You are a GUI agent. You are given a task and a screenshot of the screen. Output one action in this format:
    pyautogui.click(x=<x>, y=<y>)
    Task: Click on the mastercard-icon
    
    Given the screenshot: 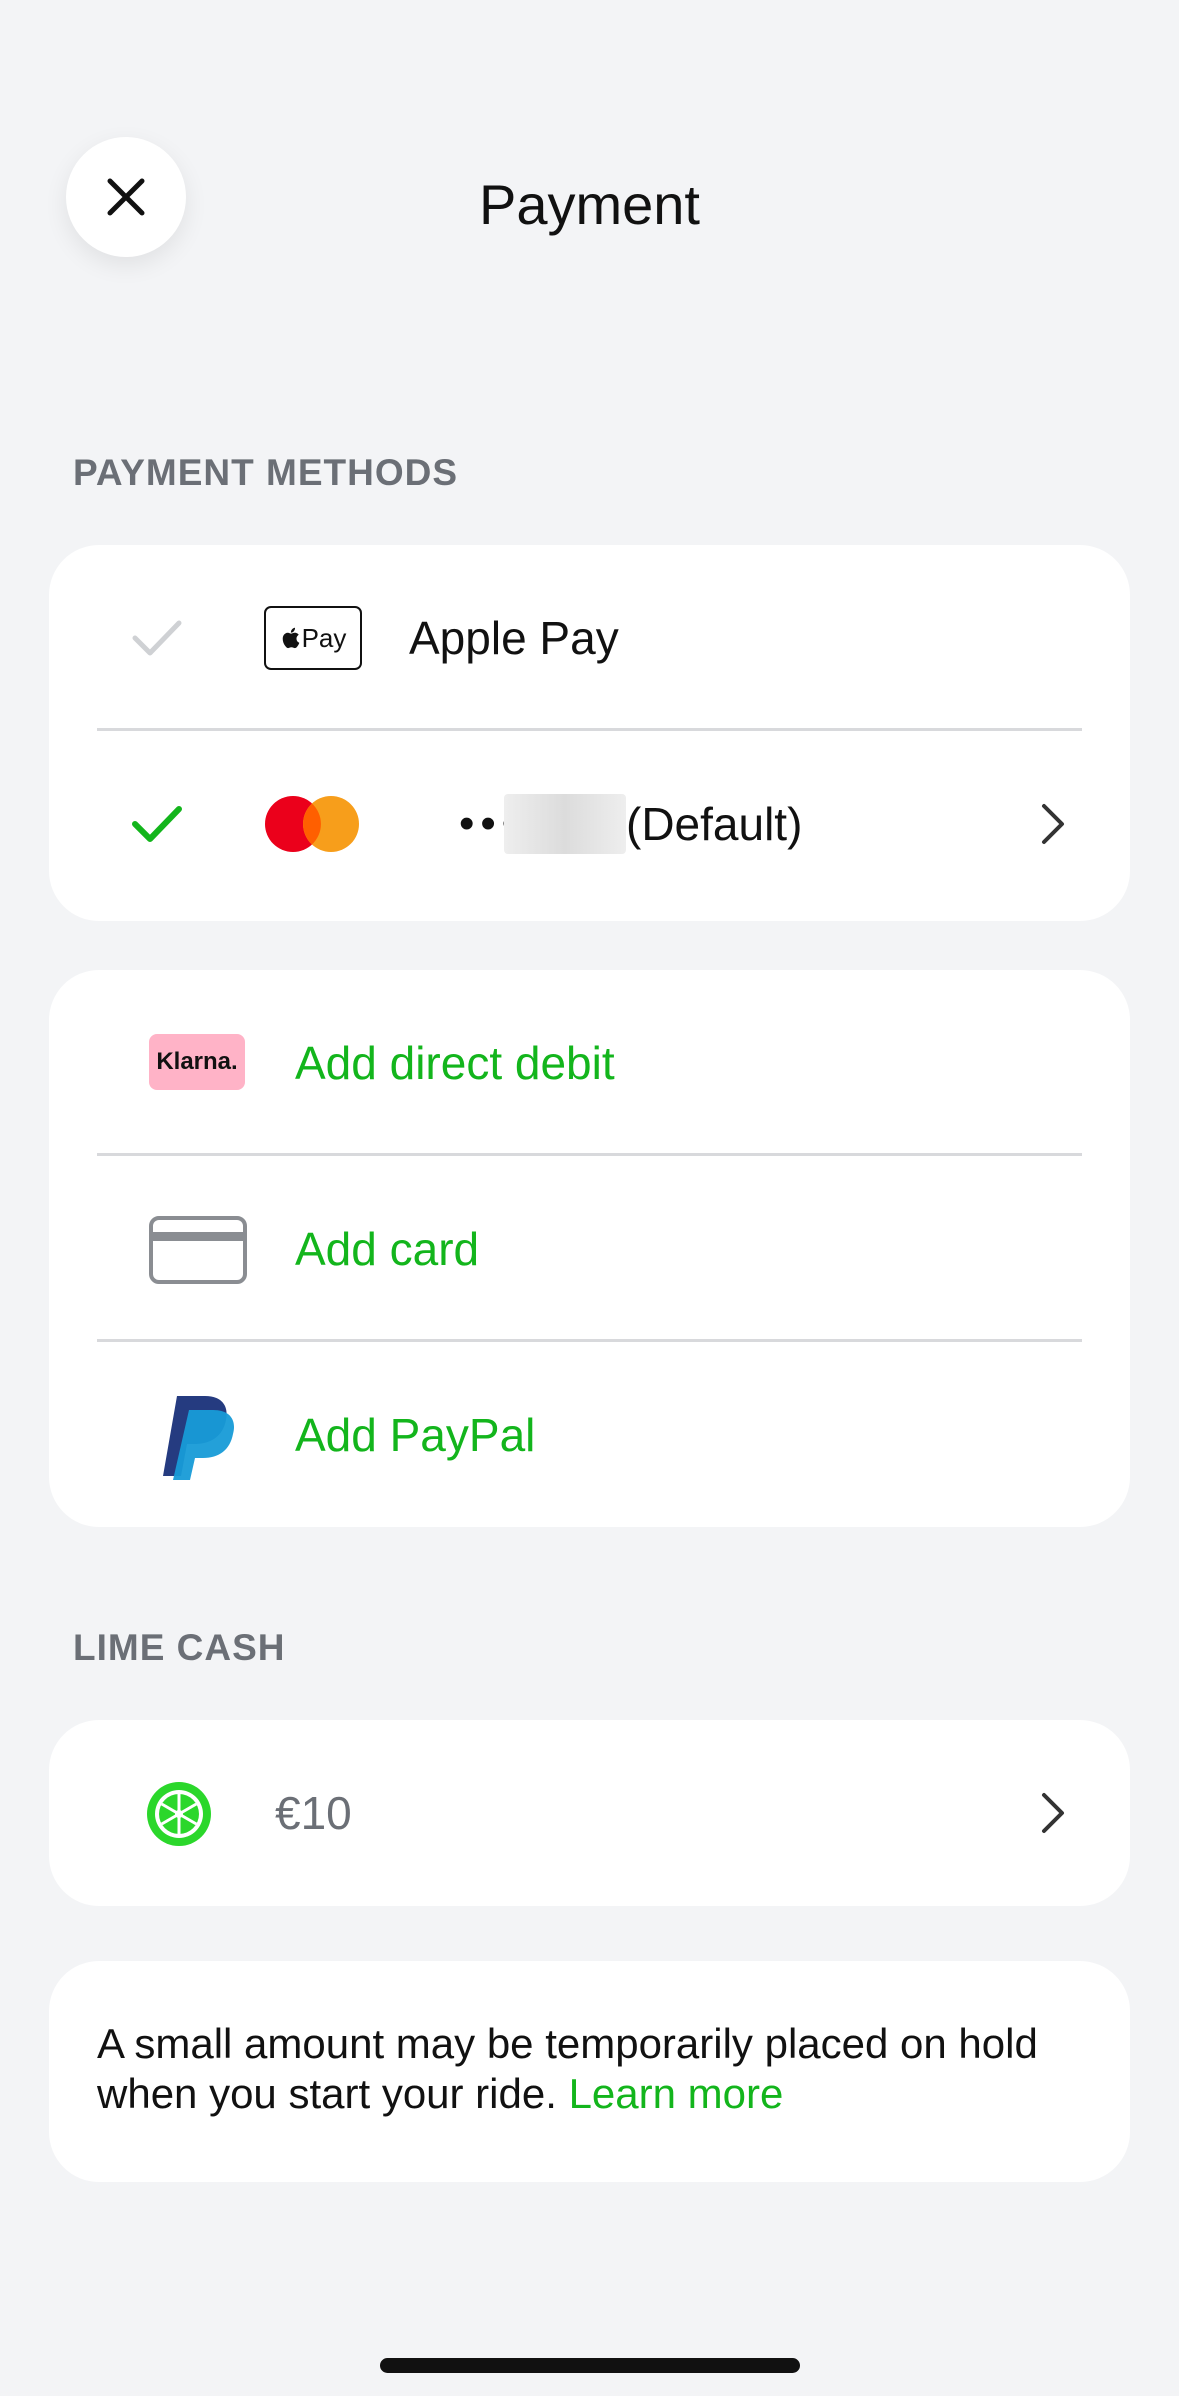 What is the action you would take?
    pyautogui.click(x=312, y=824)
    